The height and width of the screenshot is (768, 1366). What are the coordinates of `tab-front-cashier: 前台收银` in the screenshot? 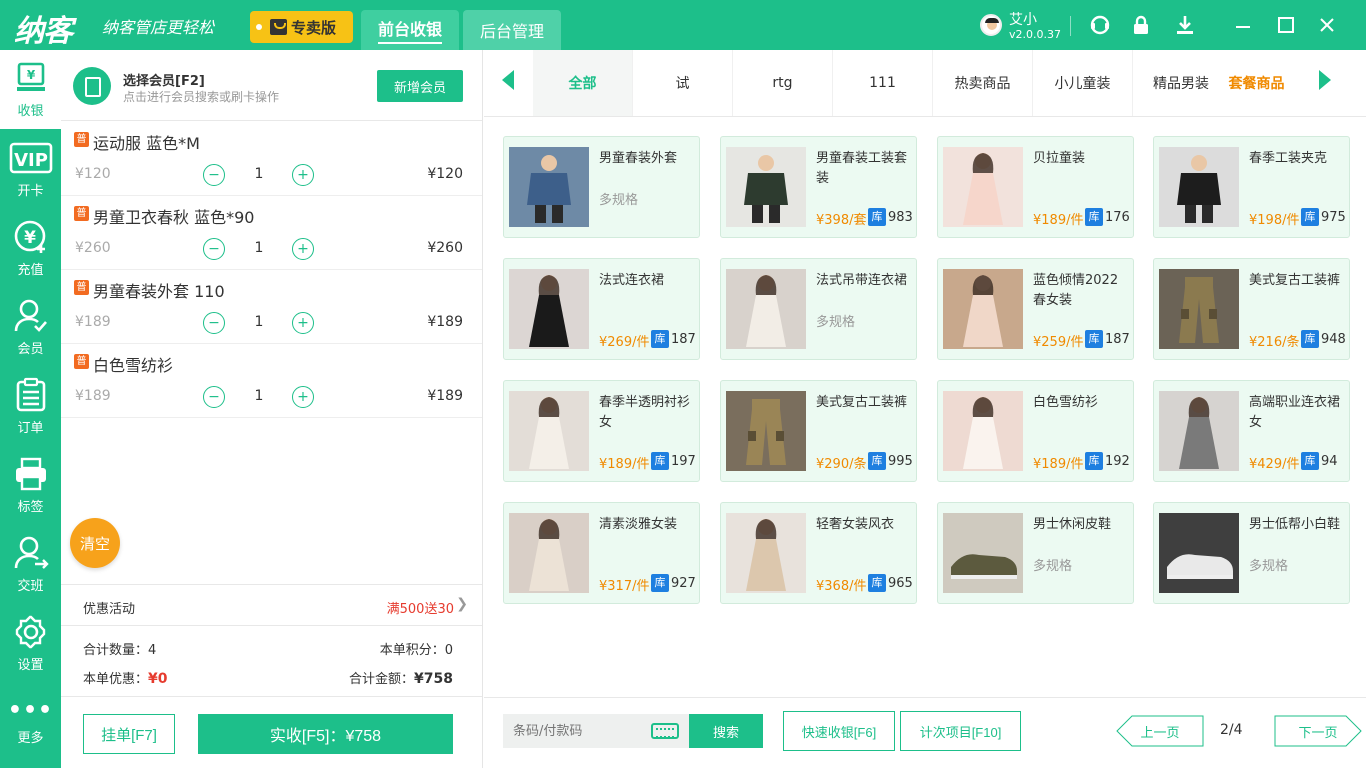 It's located at (410, 30).